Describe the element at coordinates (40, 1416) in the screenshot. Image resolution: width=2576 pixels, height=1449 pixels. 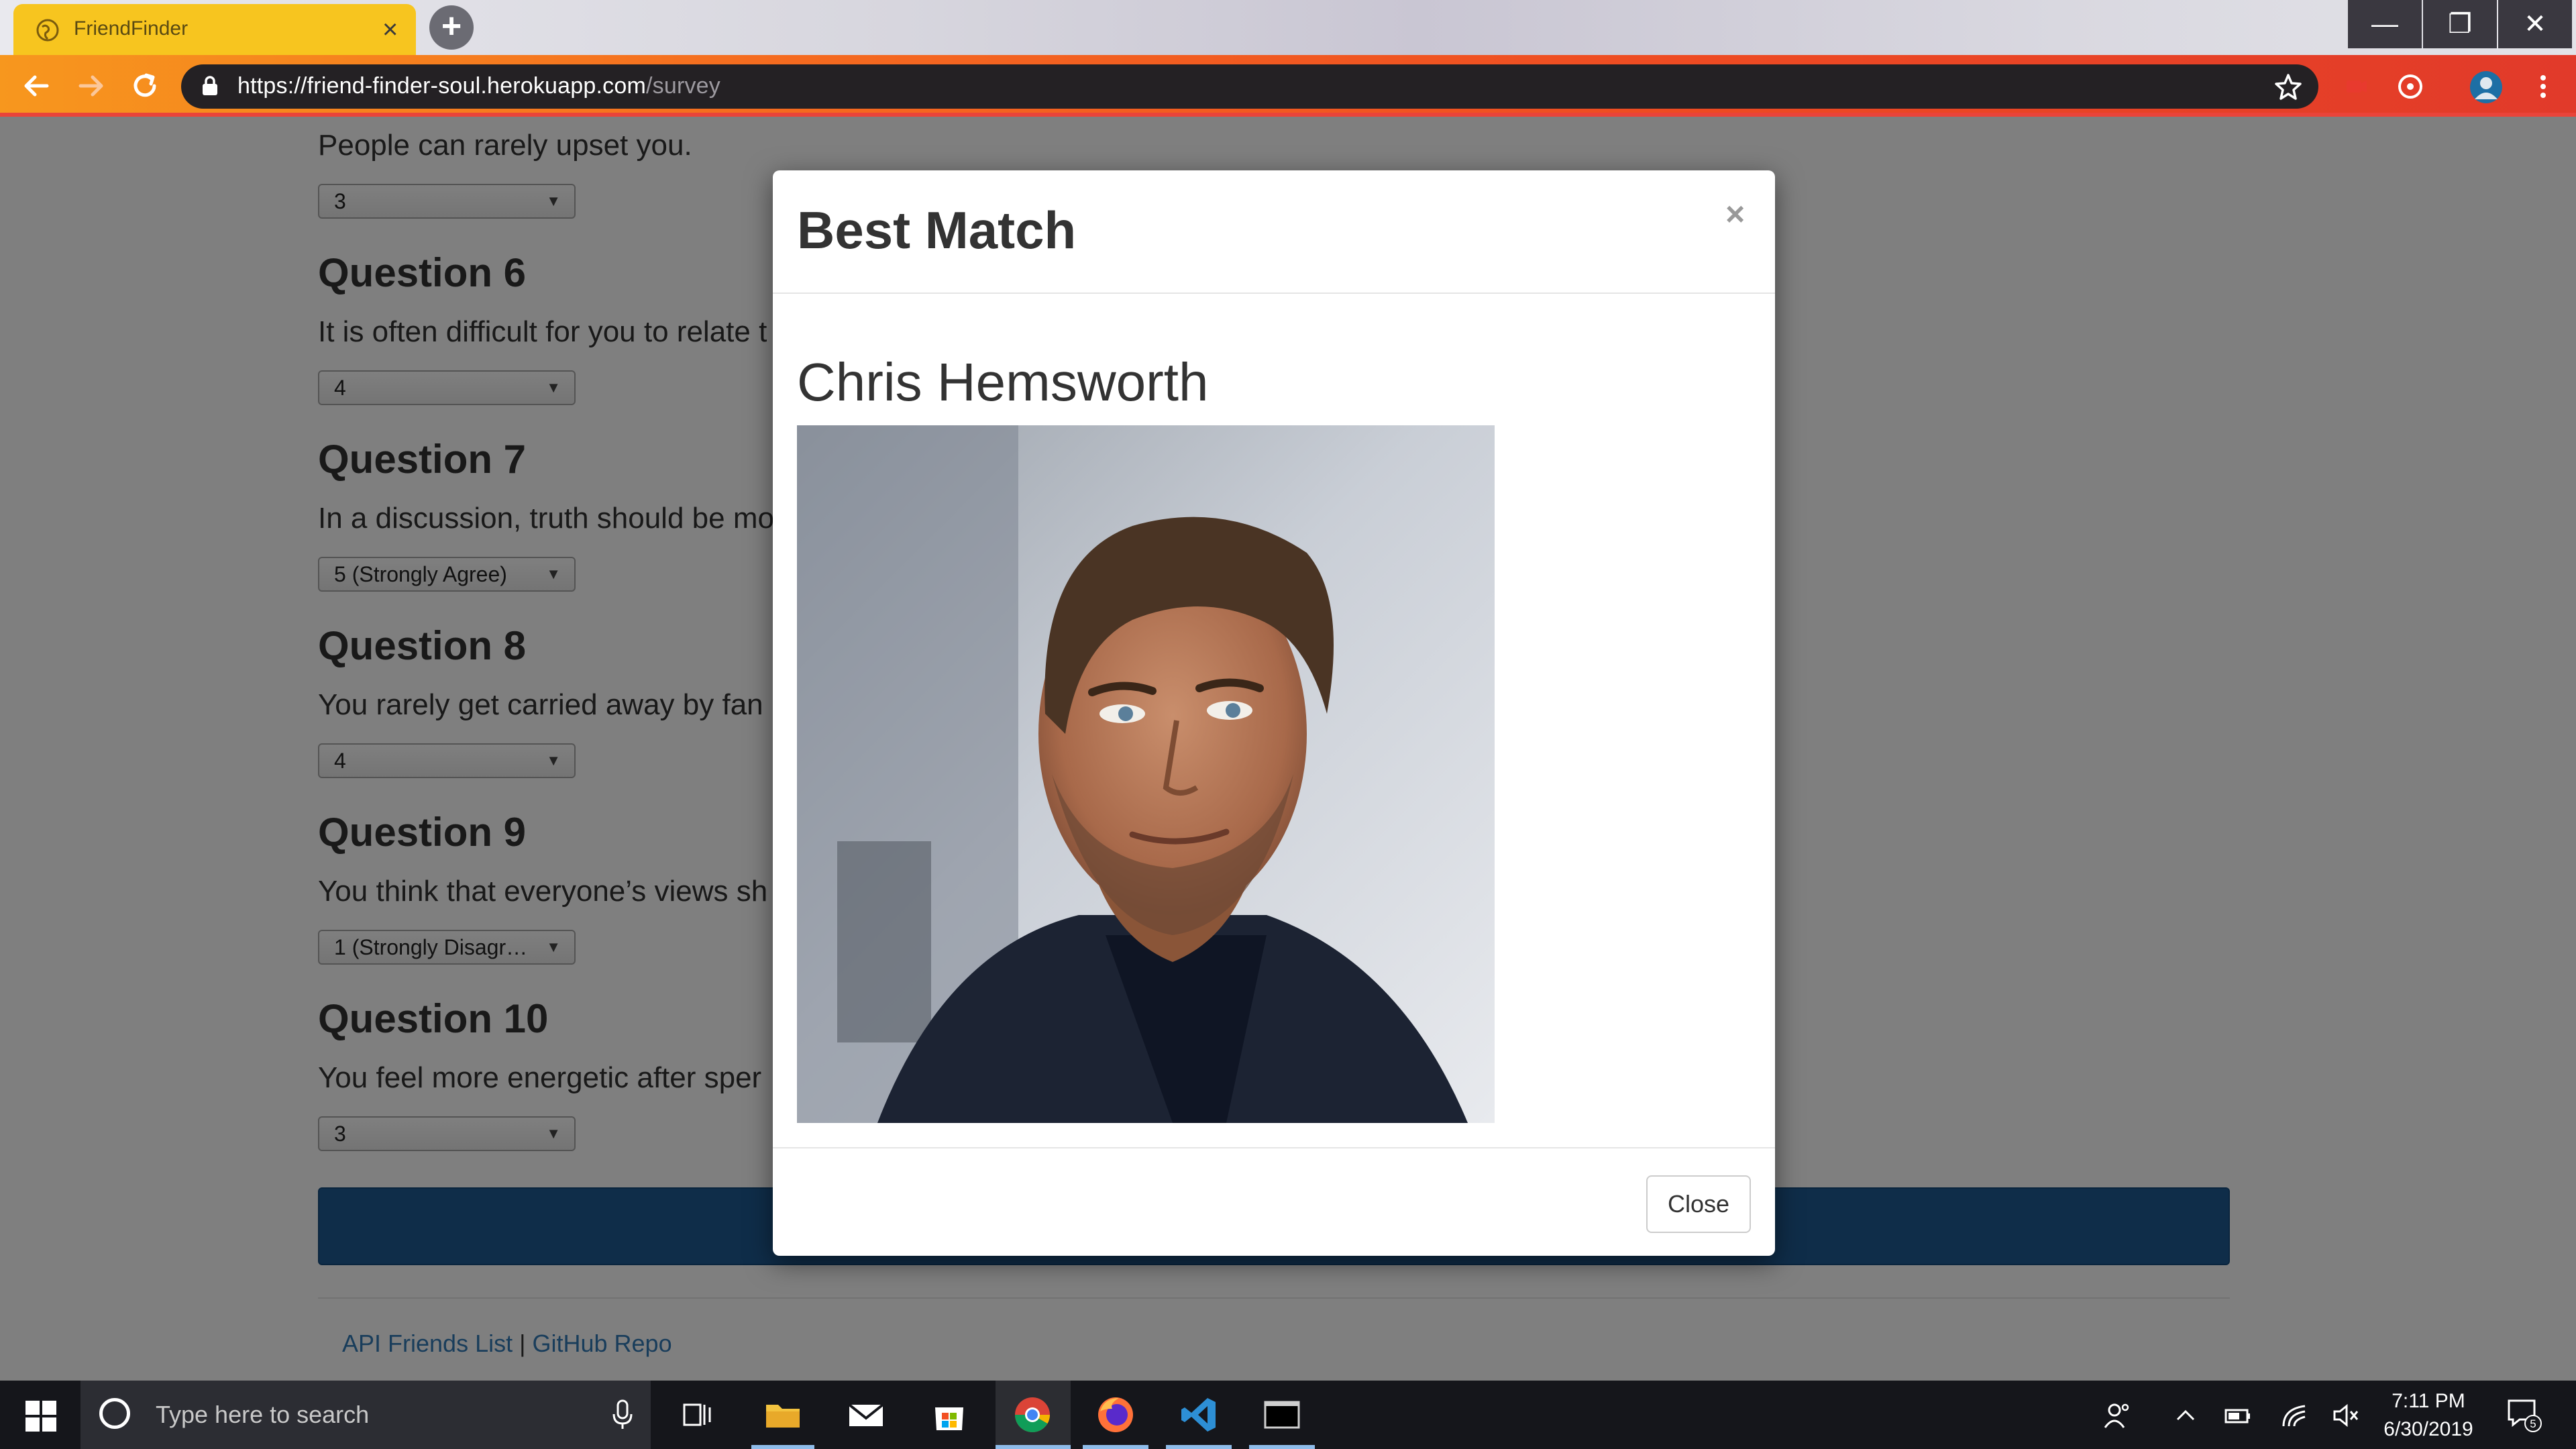
I see `windows-start-icon` at that location.